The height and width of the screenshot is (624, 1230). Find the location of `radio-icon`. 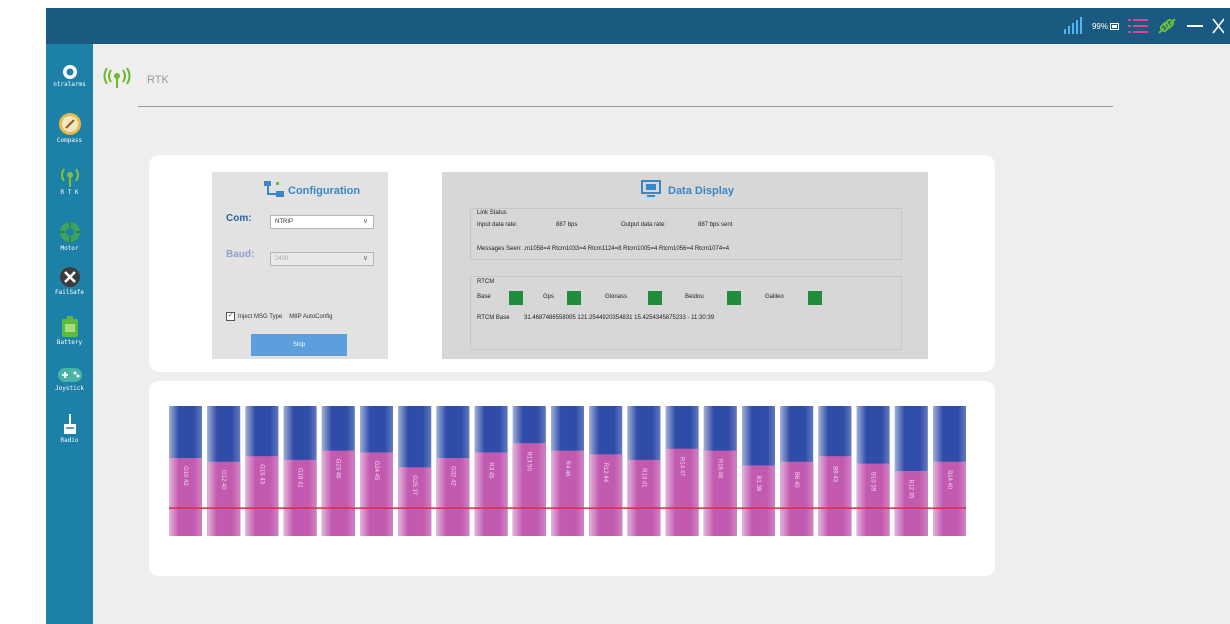

radio-icon is located at coordinates (69, 424).